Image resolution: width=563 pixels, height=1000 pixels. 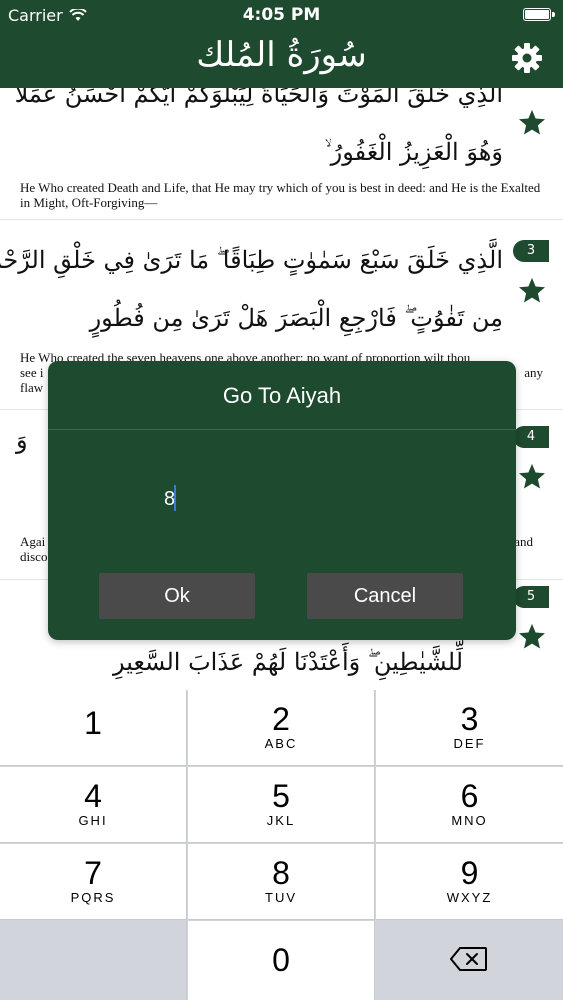 I want to click on aiyah-arabic-line: وَ, so click(x=22, y=440).